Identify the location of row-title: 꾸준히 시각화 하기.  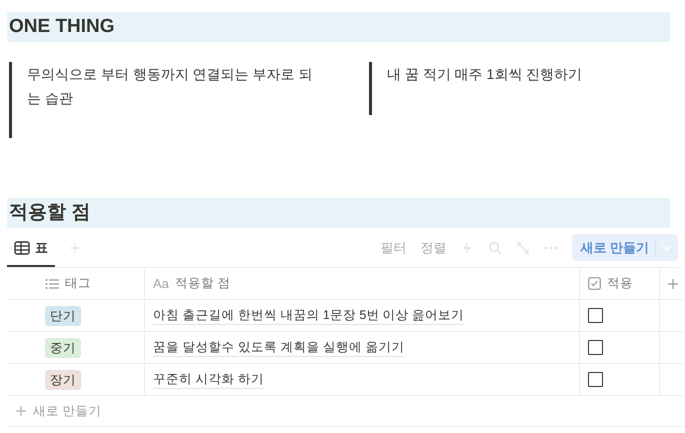
(208, 379).